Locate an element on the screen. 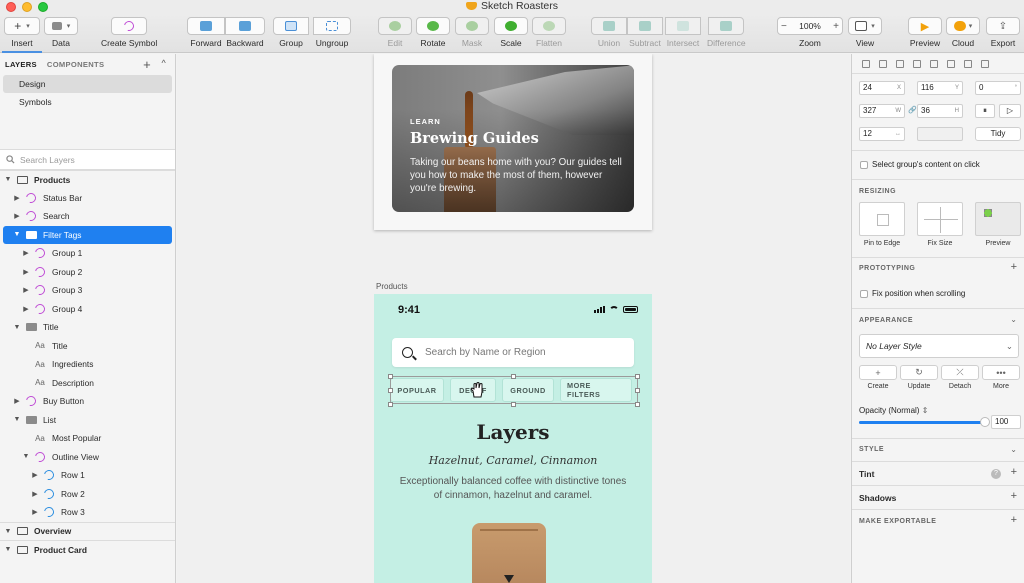 The image size is (1024, 583). pin-to-edge-control is located at coordinates (882, 219).